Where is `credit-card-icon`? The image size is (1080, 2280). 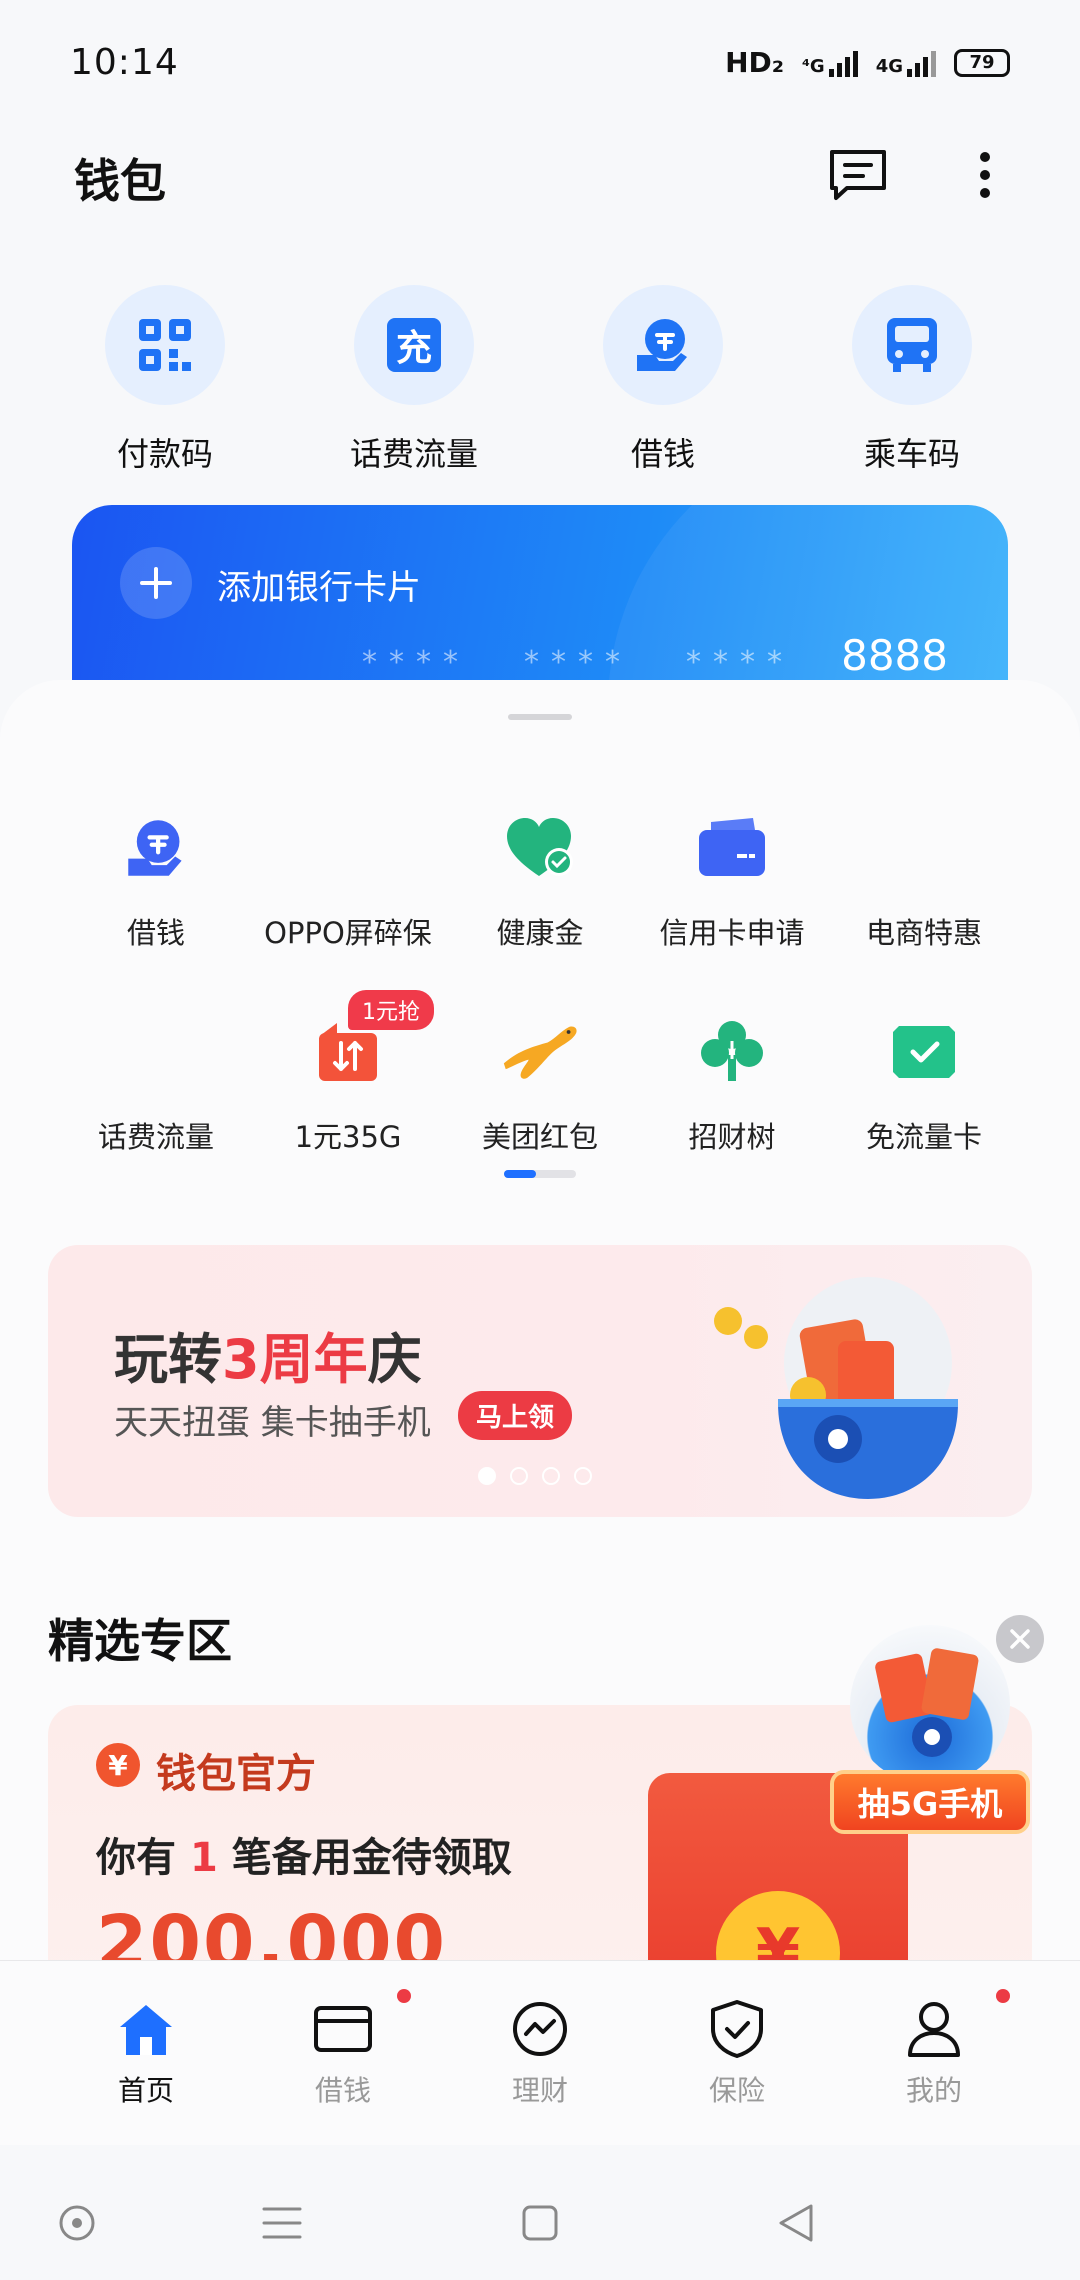
credit-card-icon is located at coordinates (732, 848).